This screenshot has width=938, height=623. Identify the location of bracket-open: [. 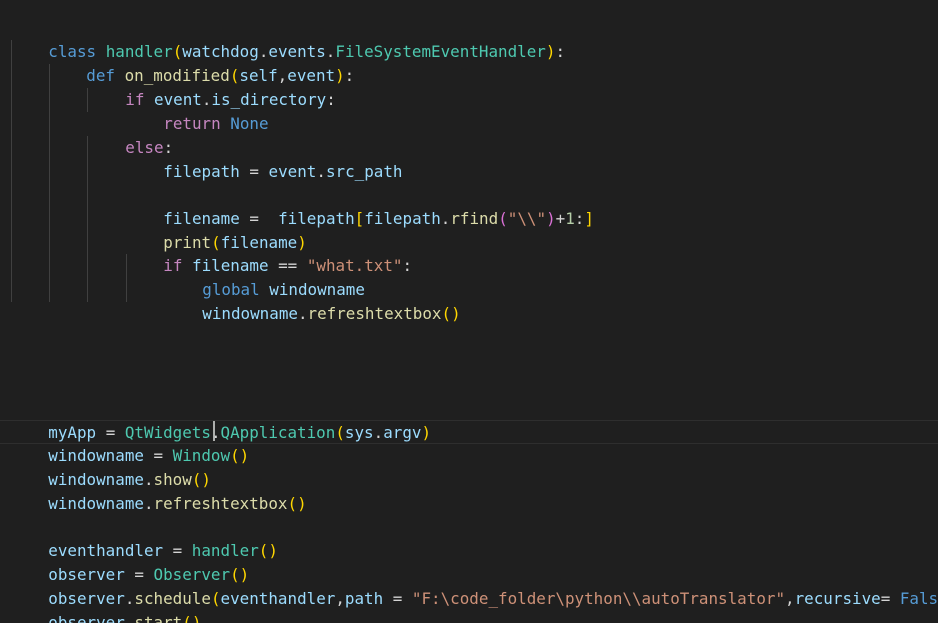
(359, 218).